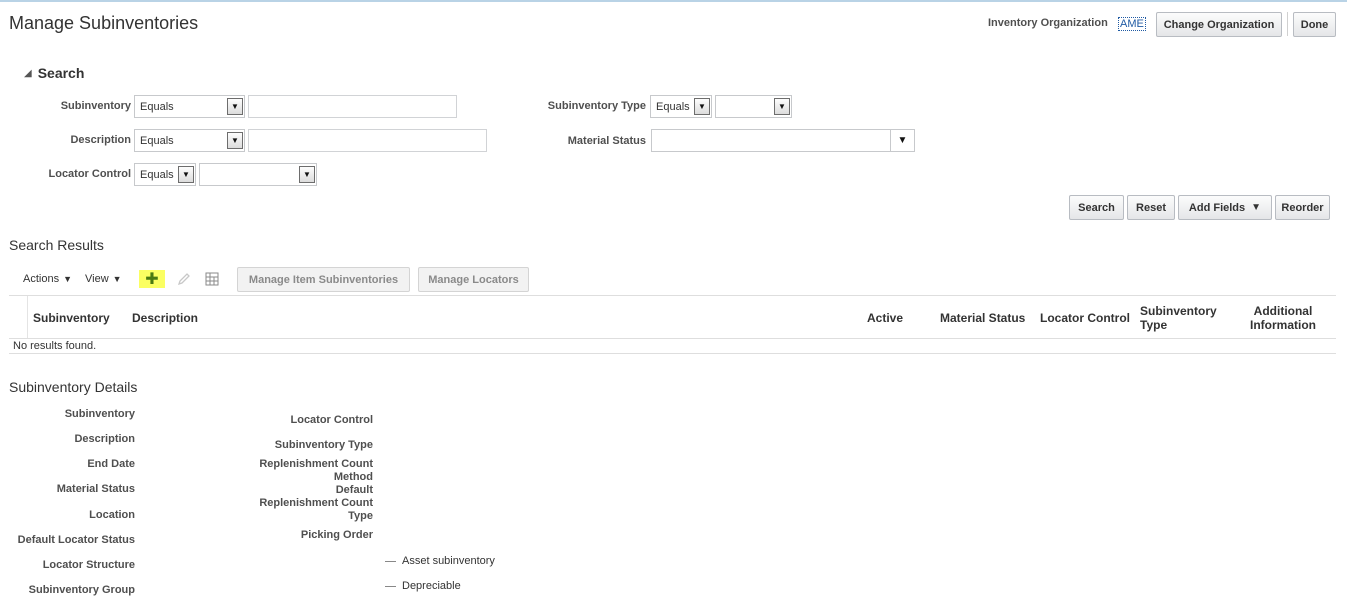  I want to click on subinventory-type-value-select: ▼, so click(753, 106).